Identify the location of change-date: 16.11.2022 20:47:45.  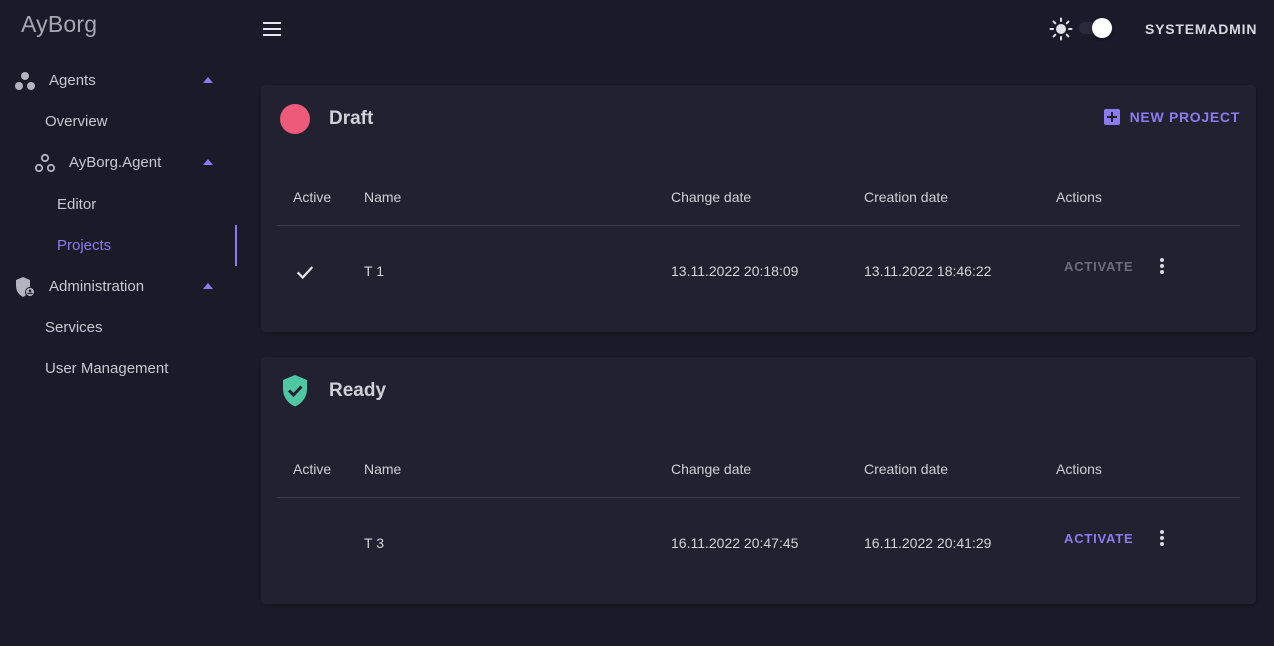
(735, 543).